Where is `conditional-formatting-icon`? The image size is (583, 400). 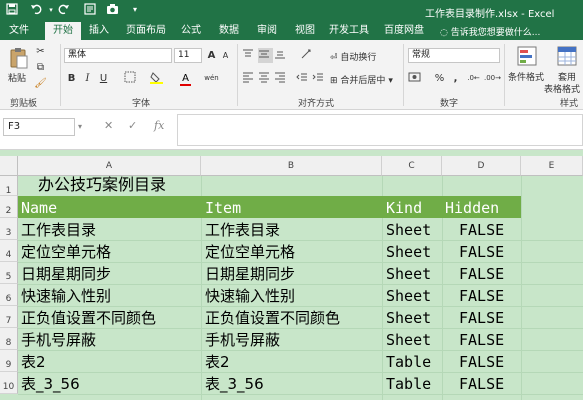
conditional-formatting-icon is located at coordinates (527, 56).